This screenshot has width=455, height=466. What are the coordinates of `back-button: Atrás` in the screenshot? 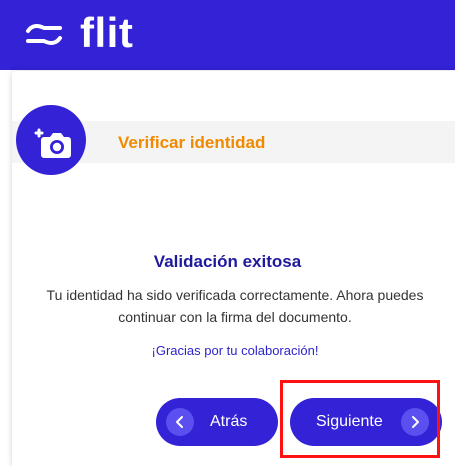 It's located at (217, 422).